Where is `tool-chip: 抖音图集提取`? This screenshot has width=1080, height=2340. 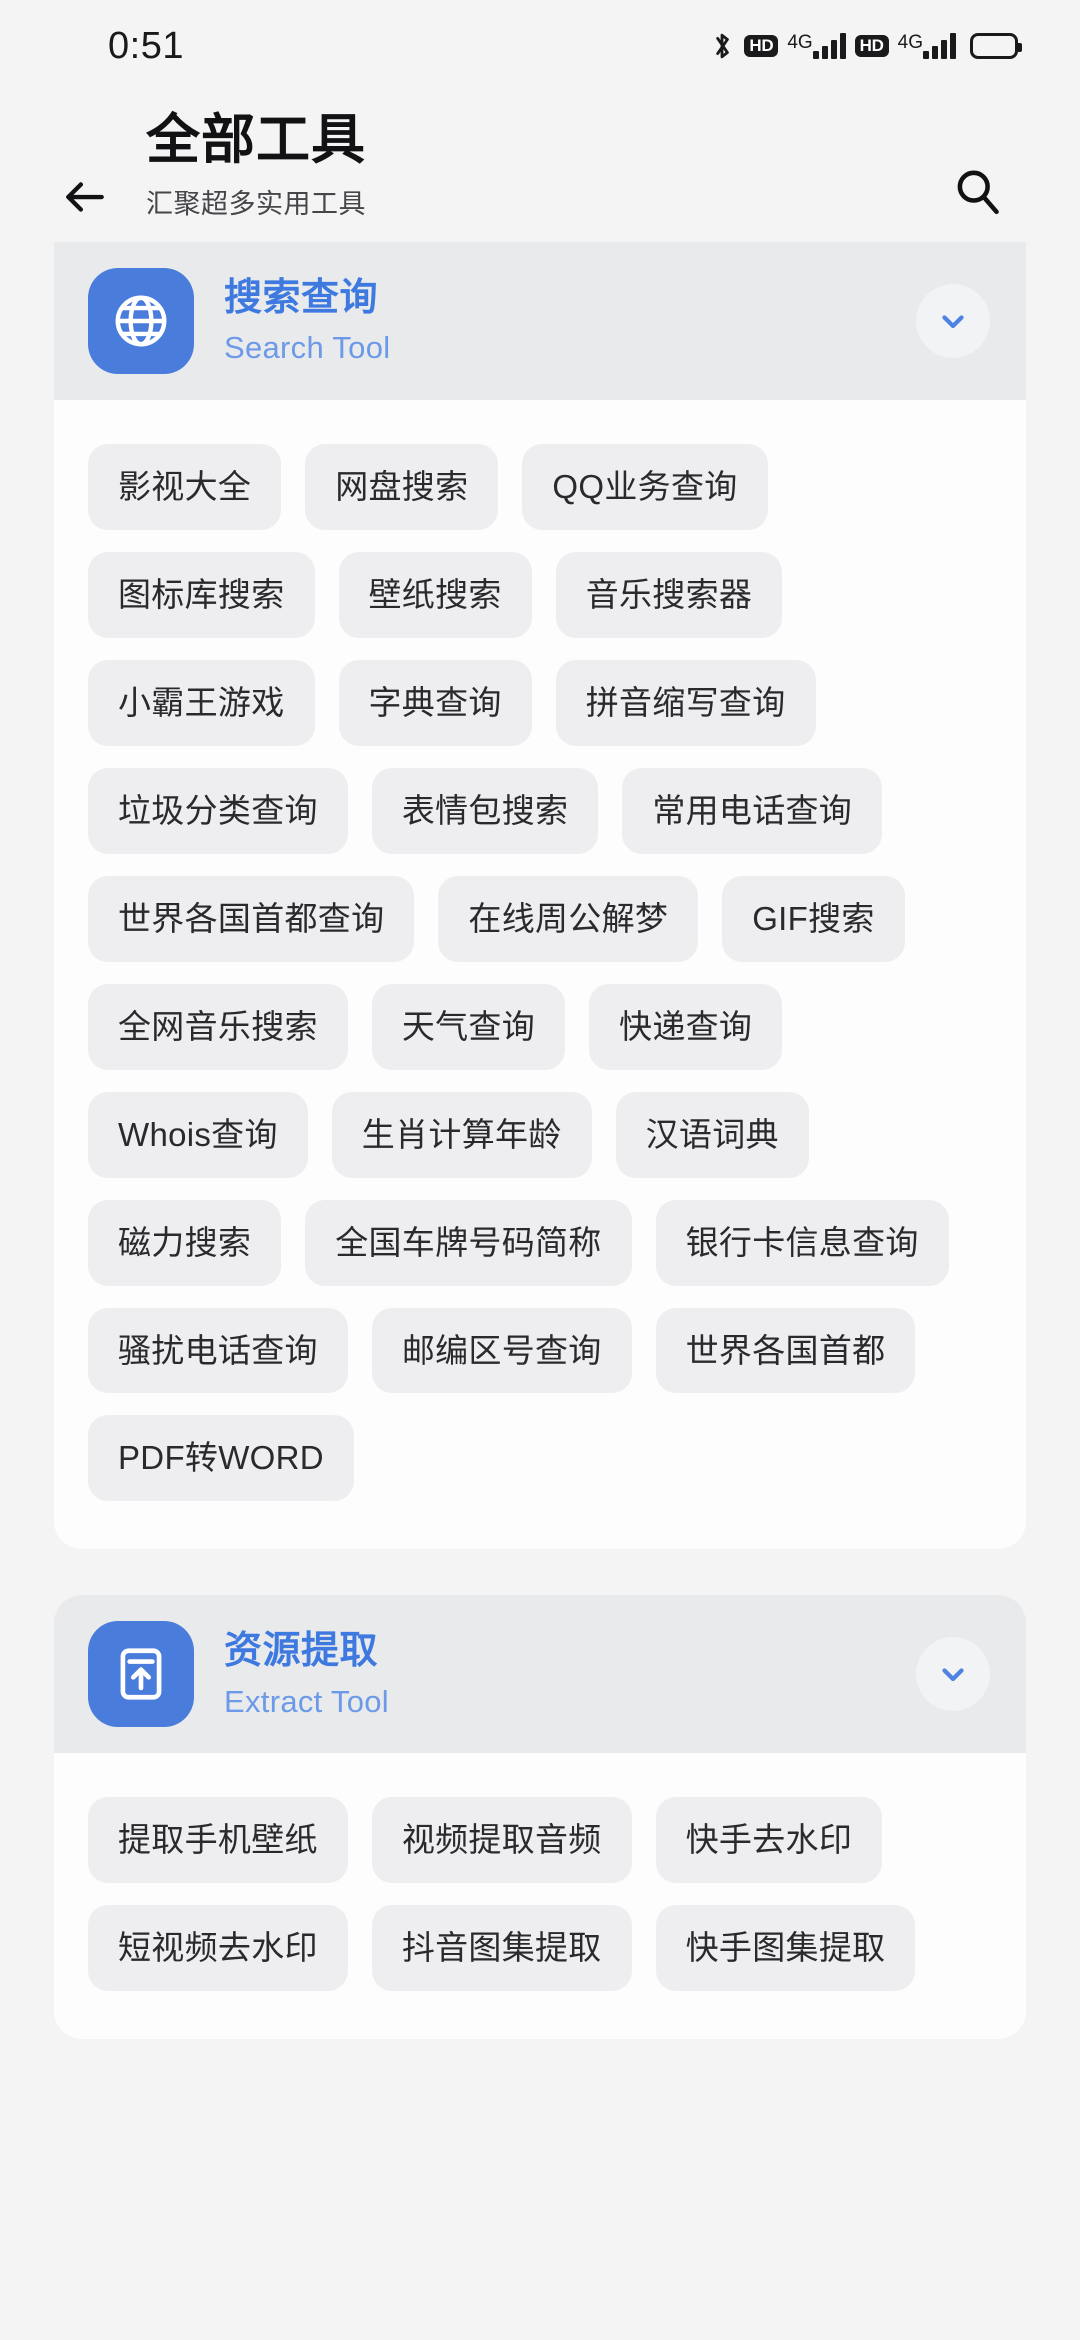
tool-chip: 抖音图集提取 is located at coordinates (501, 1948).